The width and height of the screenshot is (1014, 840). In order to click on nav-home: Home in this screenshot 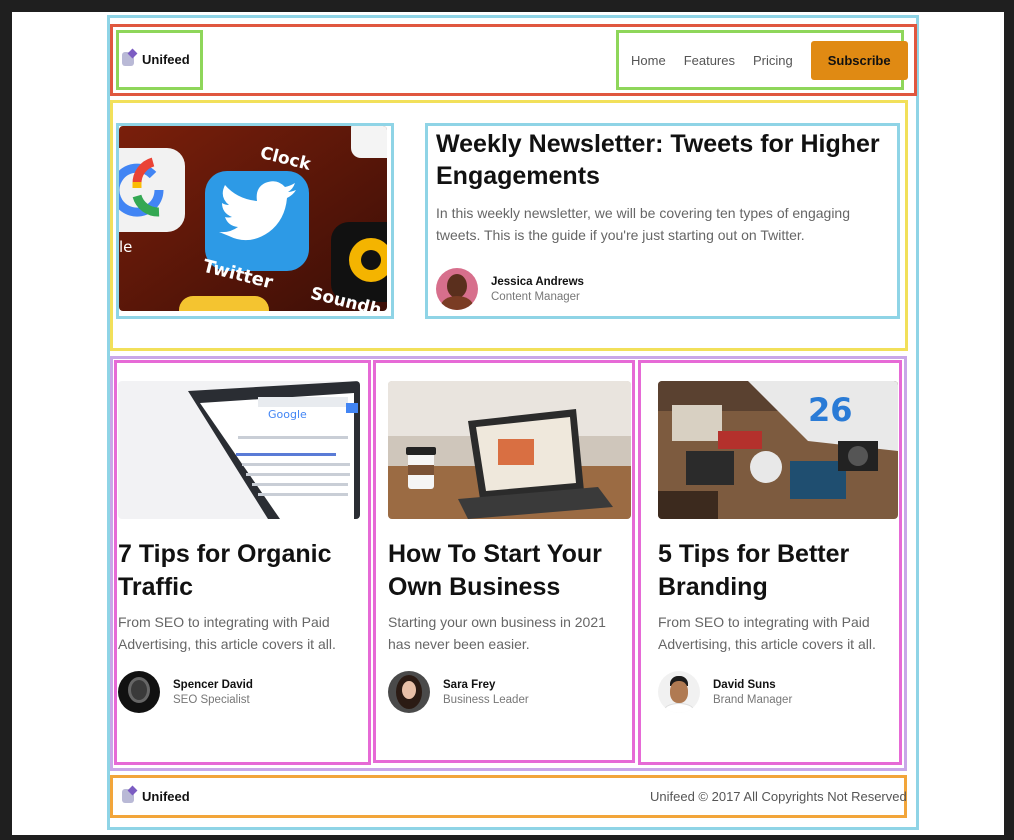, I will do `click(648, 60)`.